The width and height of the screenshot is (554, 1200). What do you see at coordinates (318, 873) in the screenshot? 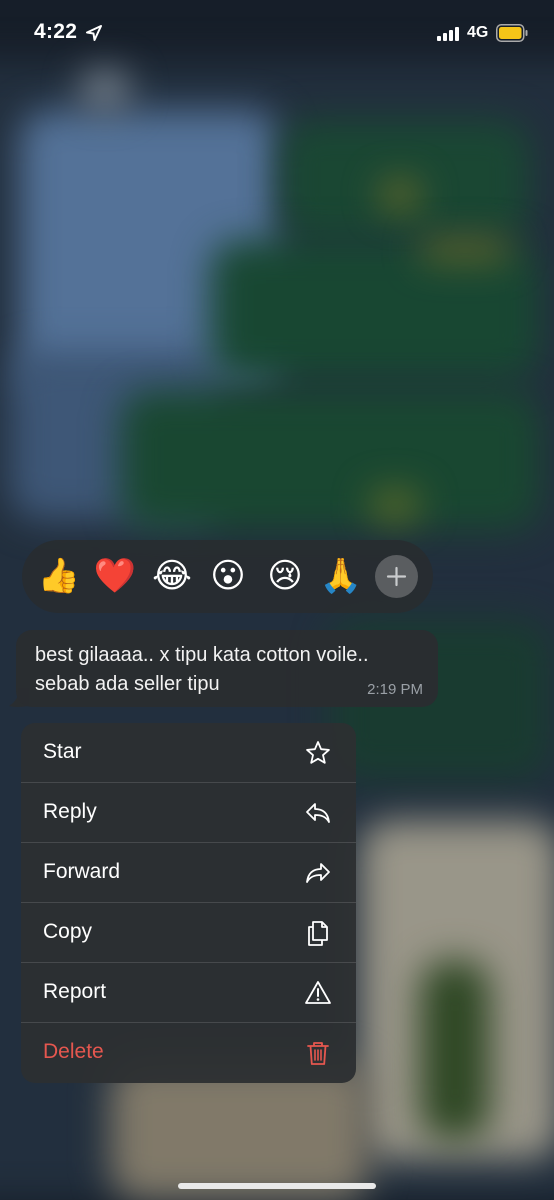
I see `forward-icon` at bounding box center [318, 873].